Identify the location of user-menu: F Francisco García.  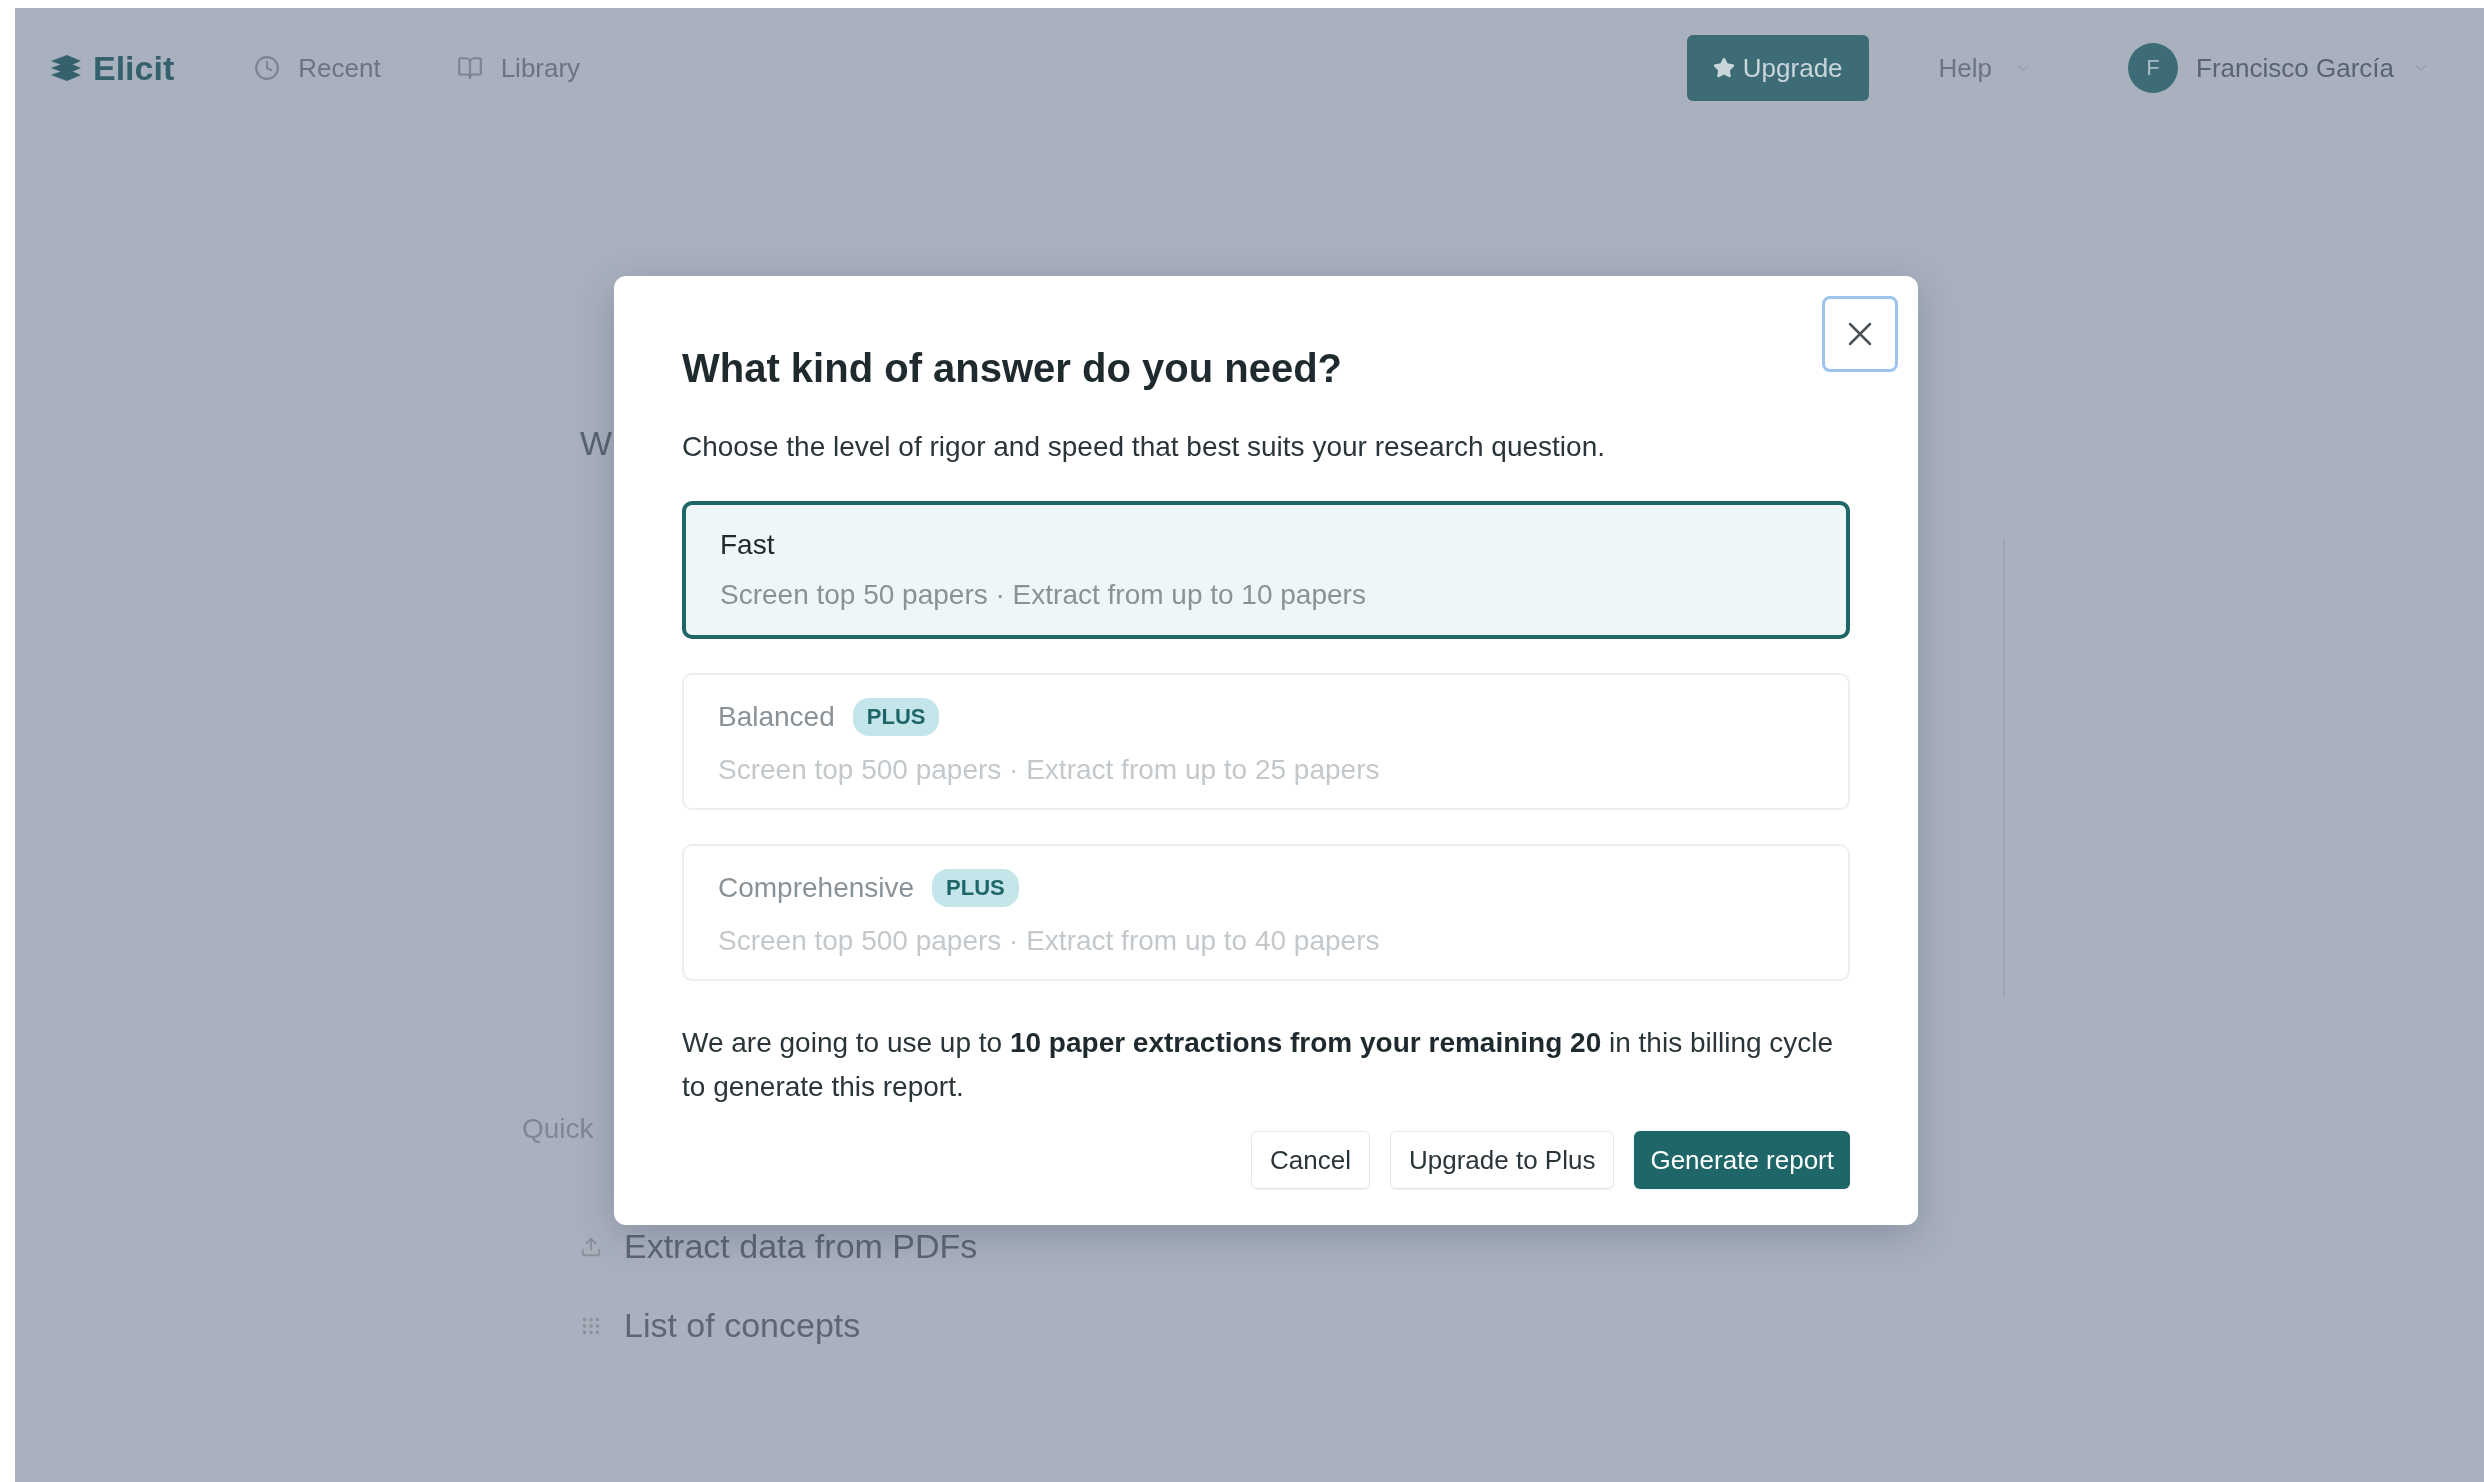
(2279, 68).